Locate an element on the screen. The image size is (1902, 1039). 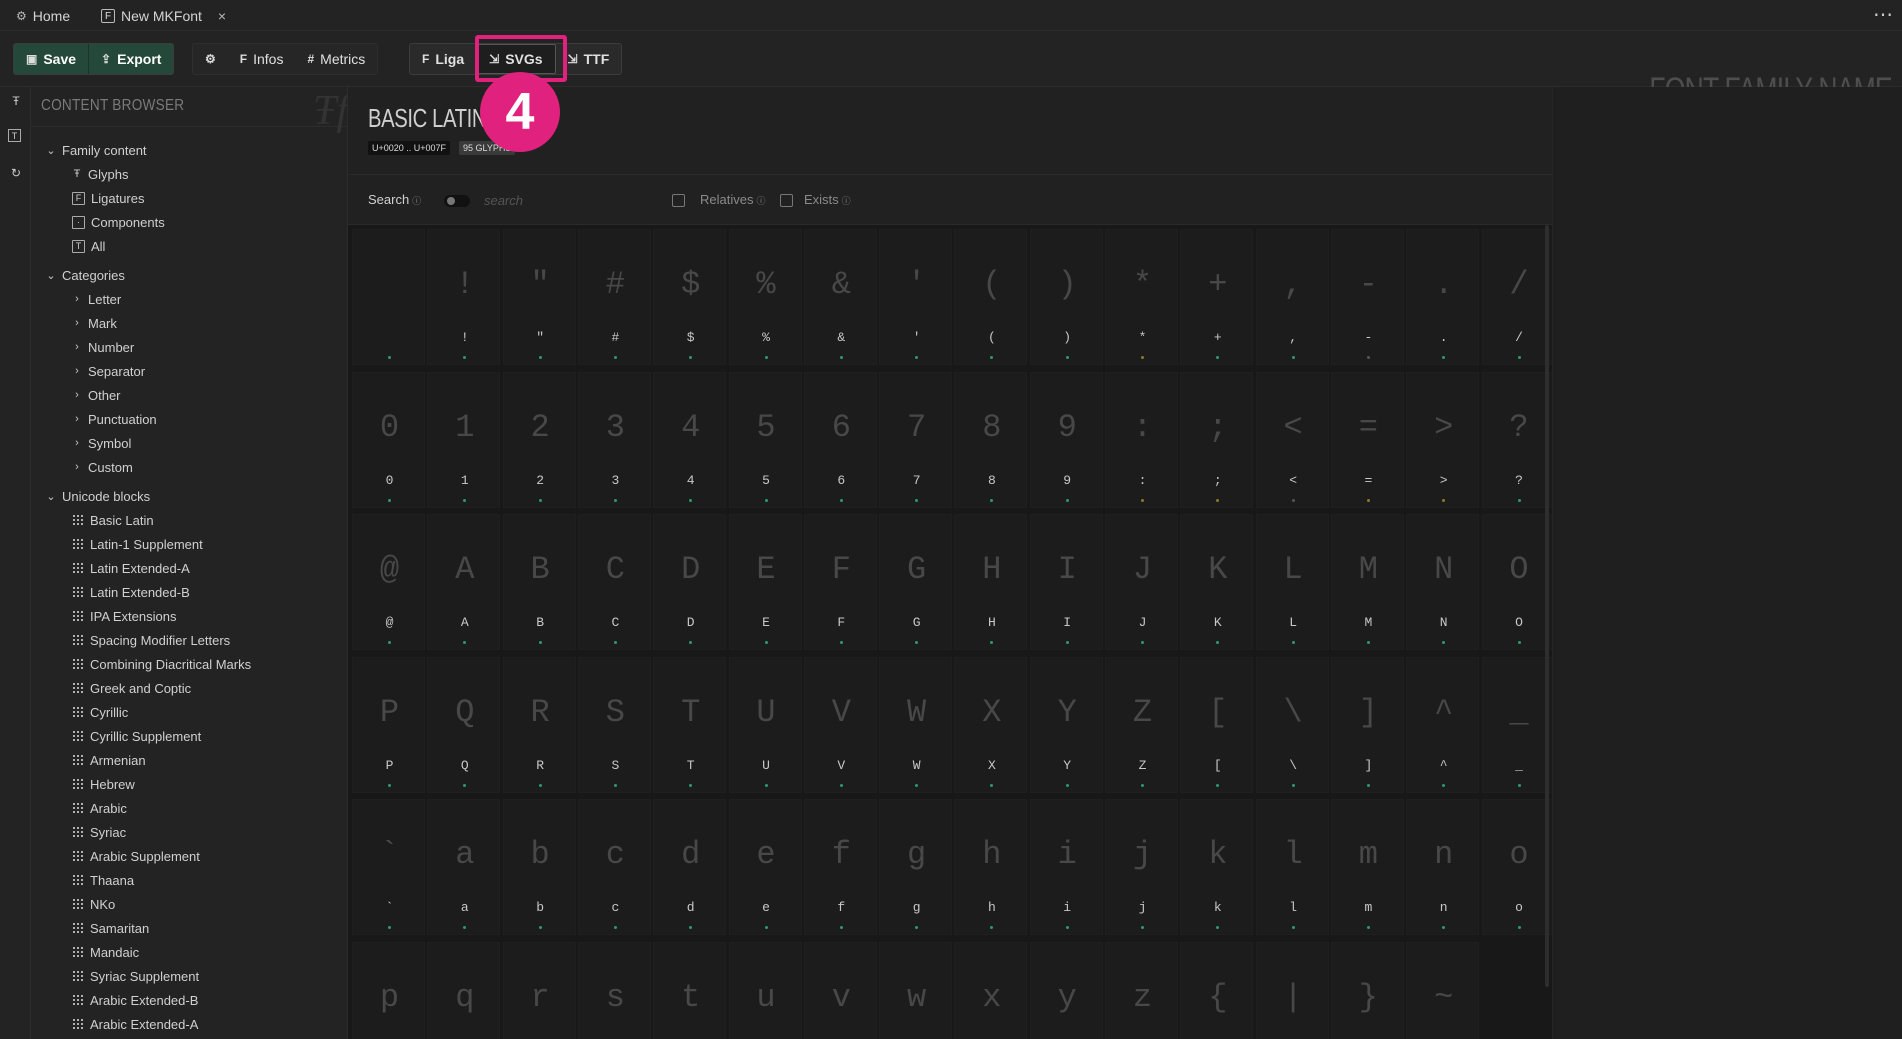
glyph-cell: ^ ^ is located at coordinates (1443, 724).